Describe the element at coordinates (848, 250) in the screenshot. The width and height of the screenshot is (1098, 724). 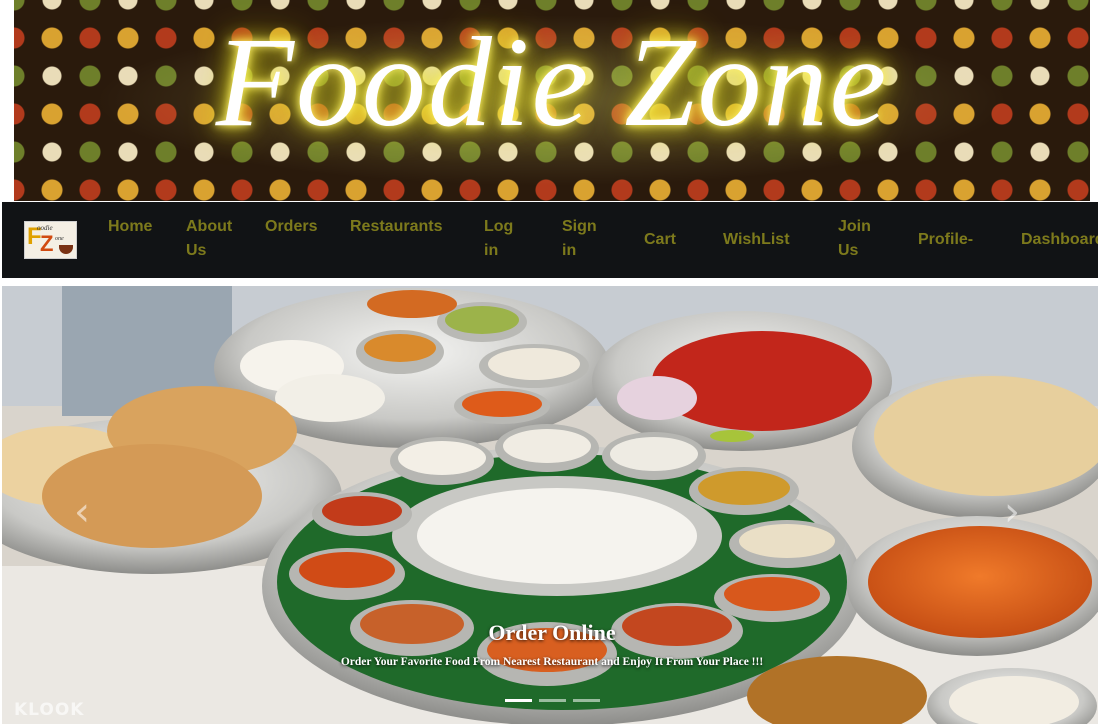
I see `nav-join-line2: Us` at that location.